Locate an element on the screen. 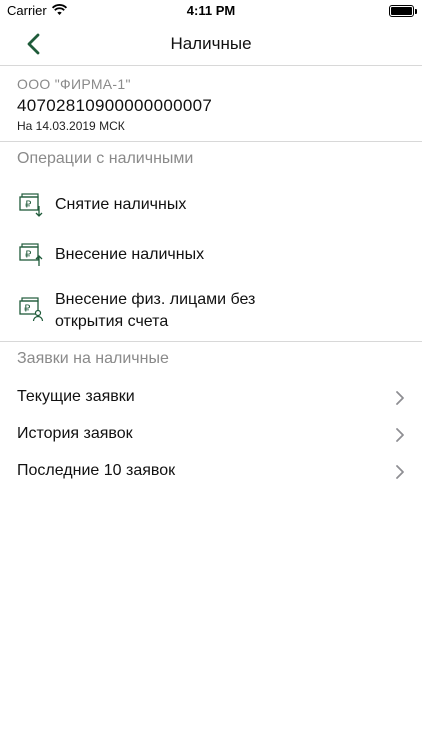 Image resolution: width=422 pixels, height=750 pixels. battery-icon is located at coordinates (403, 11).